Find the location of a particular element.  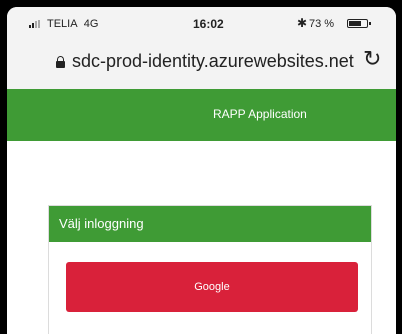

status-bar: TELIA 4G 16:02 ✱ 73 % is located at coordinates (201, 22).